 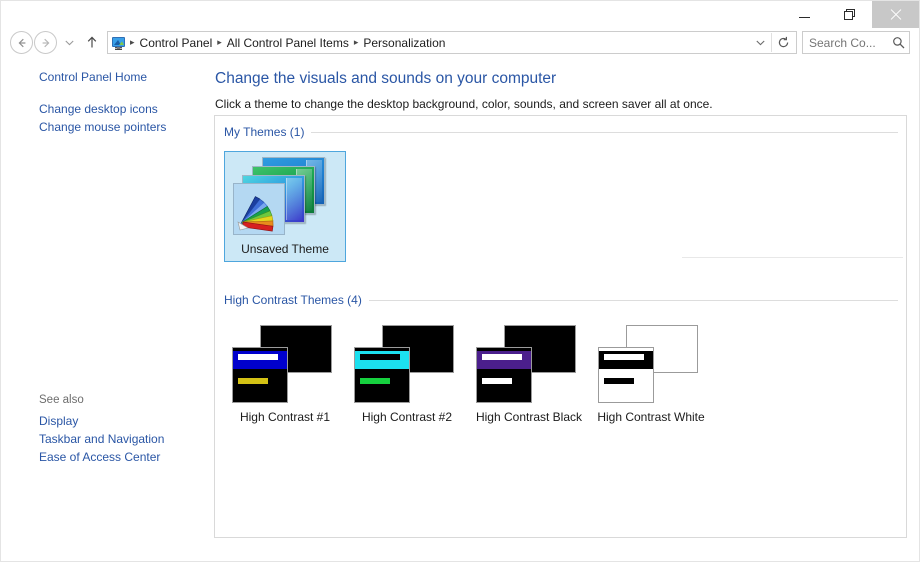 I want to click on see-also-item-display: Display, so click(x=104, y=421).